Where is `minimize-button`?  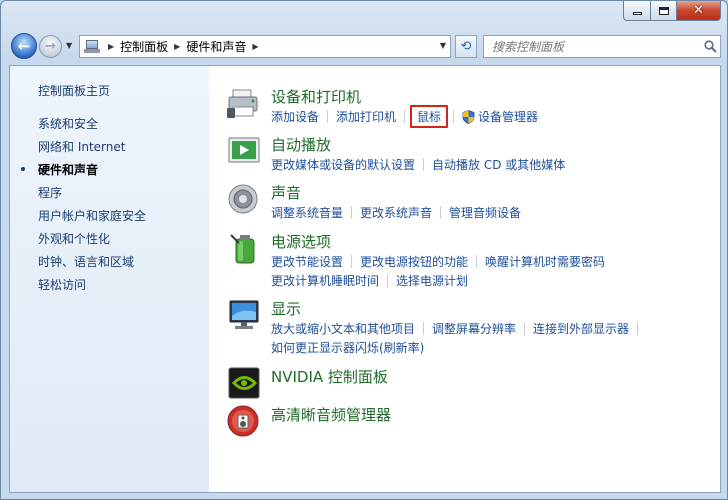 minimize-button is located at coordinates (637, 11).